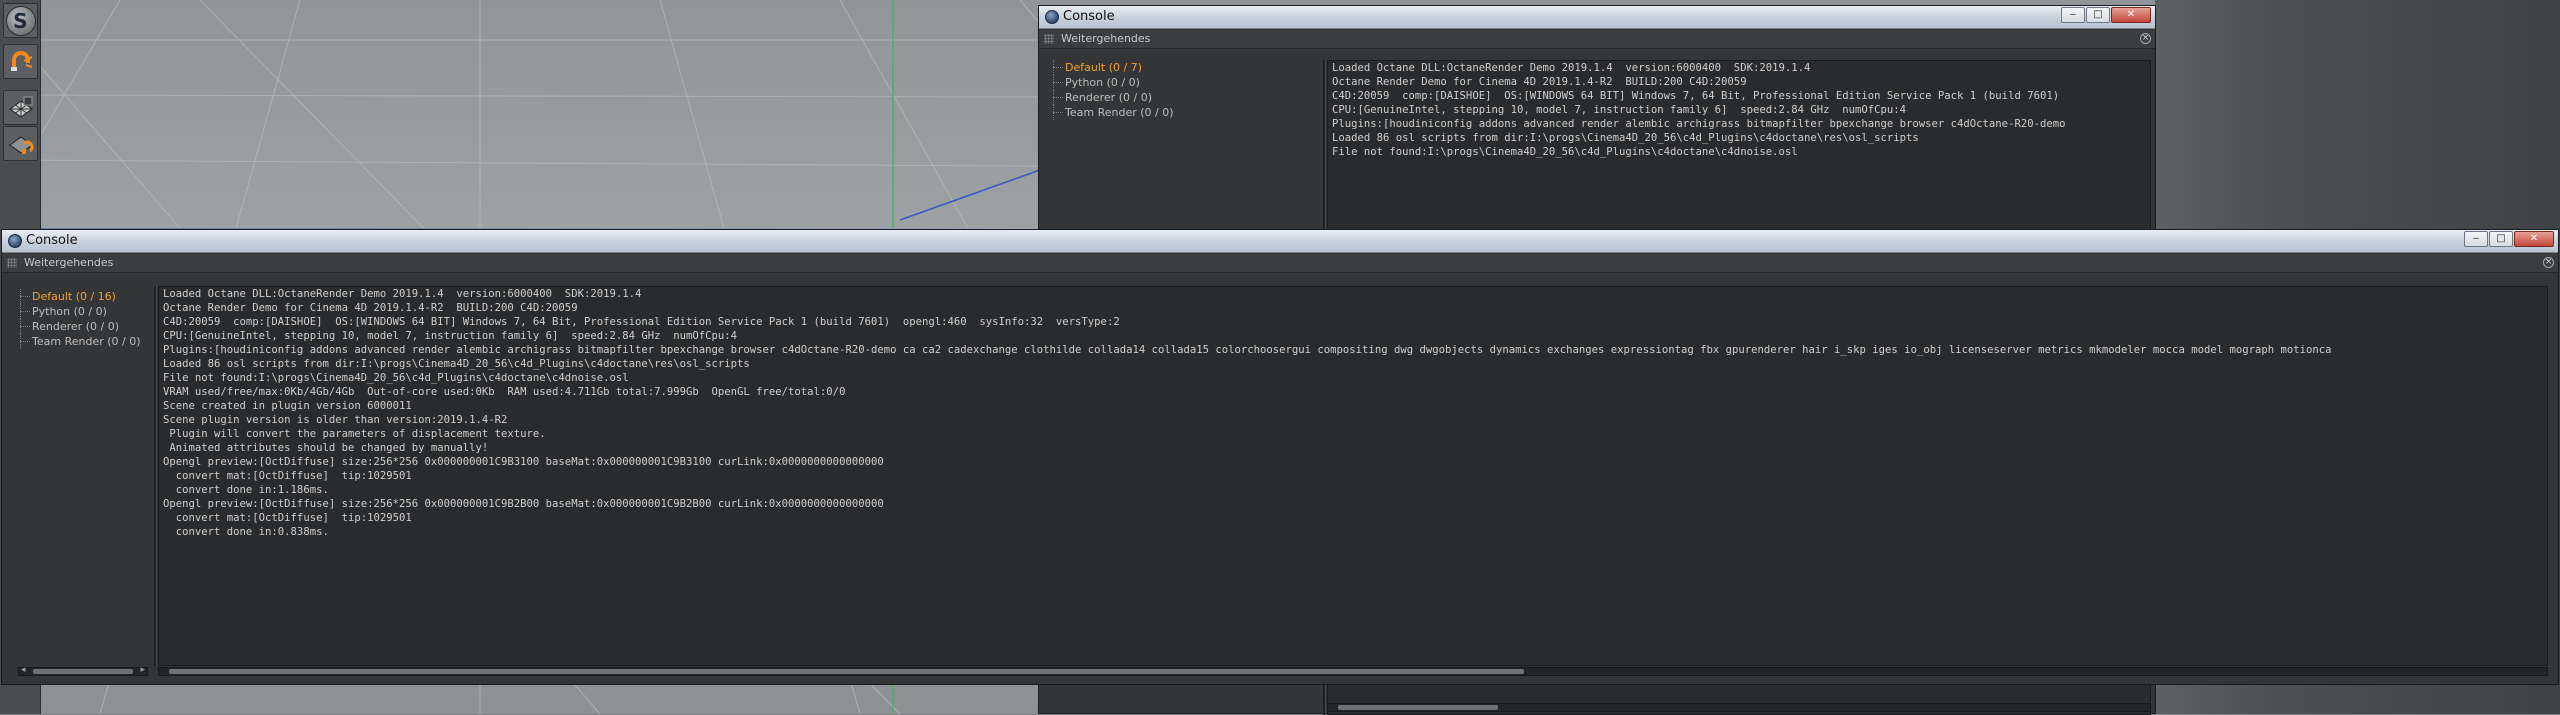  I want to click on log-line: convert done in:0.838ms., so click(246, 532).